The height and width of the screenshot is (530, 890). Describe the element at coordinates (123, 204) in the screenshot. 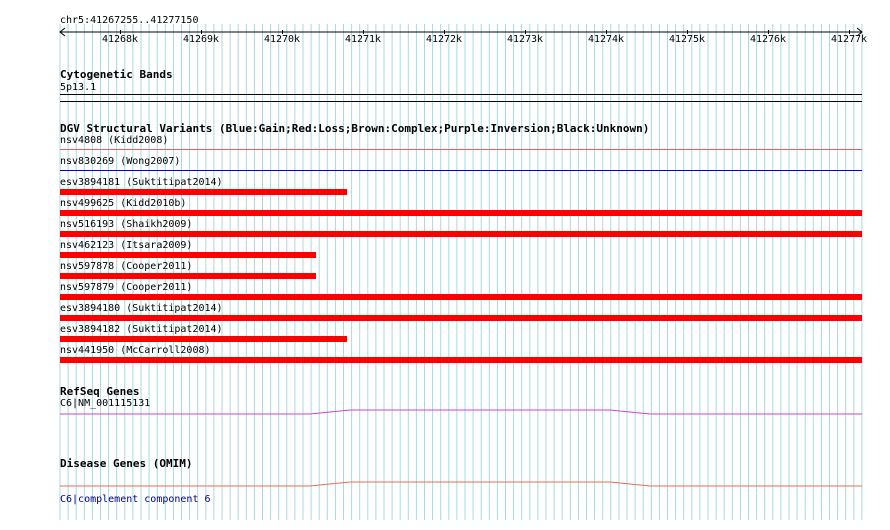

I see `dgv-variant-label: nsv499625 (Kidd2010b)` at that location.